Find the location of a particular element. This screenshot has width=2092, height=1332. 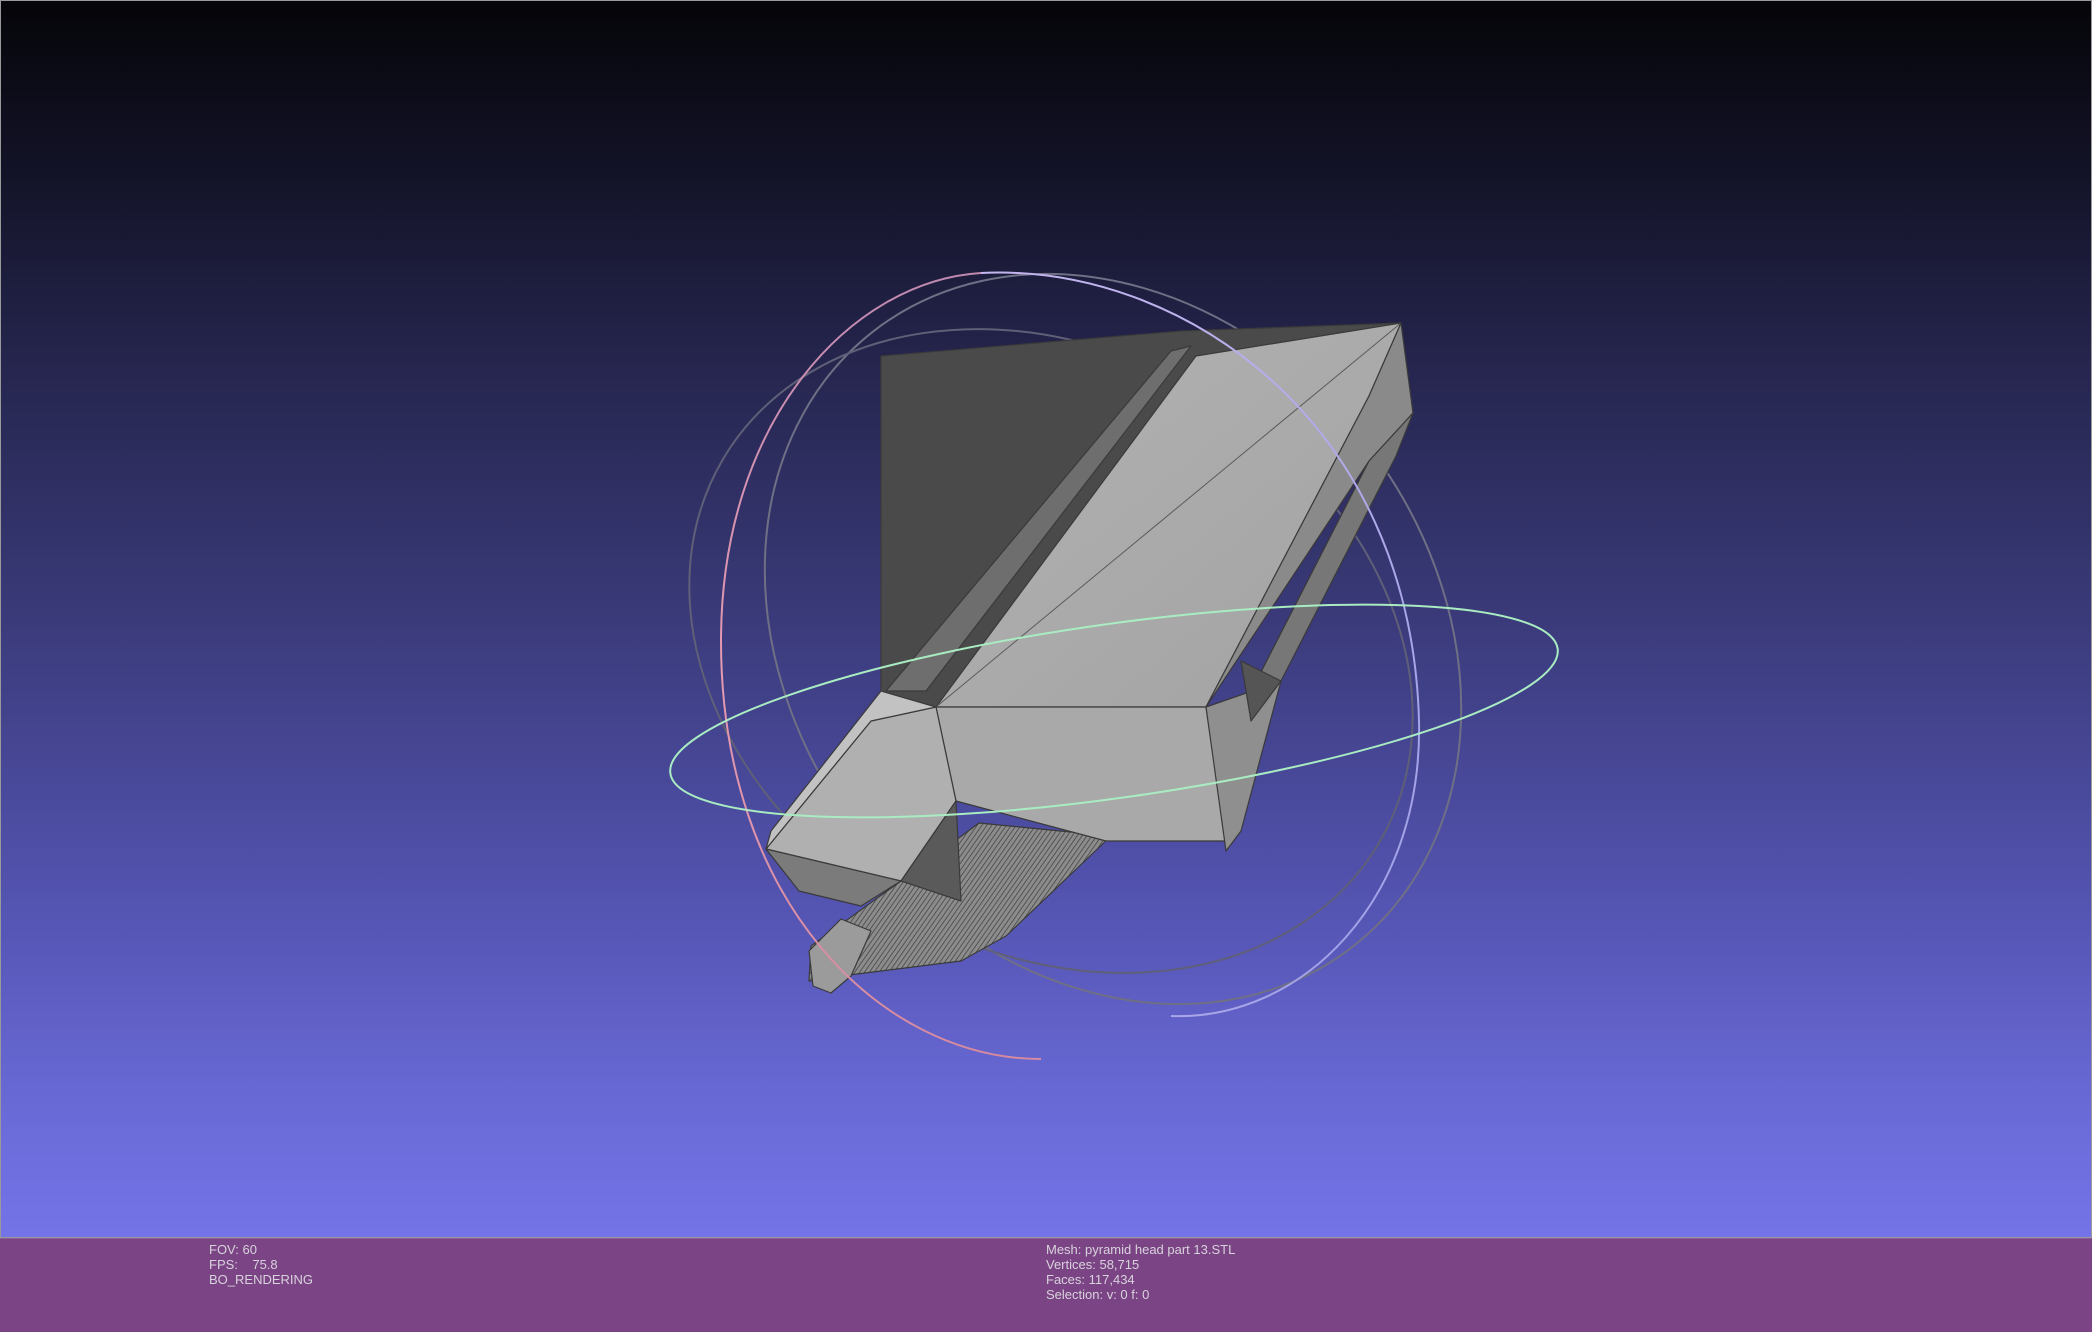

face-count: Faces: 117,434 is located at coordinates (1090, 1279).